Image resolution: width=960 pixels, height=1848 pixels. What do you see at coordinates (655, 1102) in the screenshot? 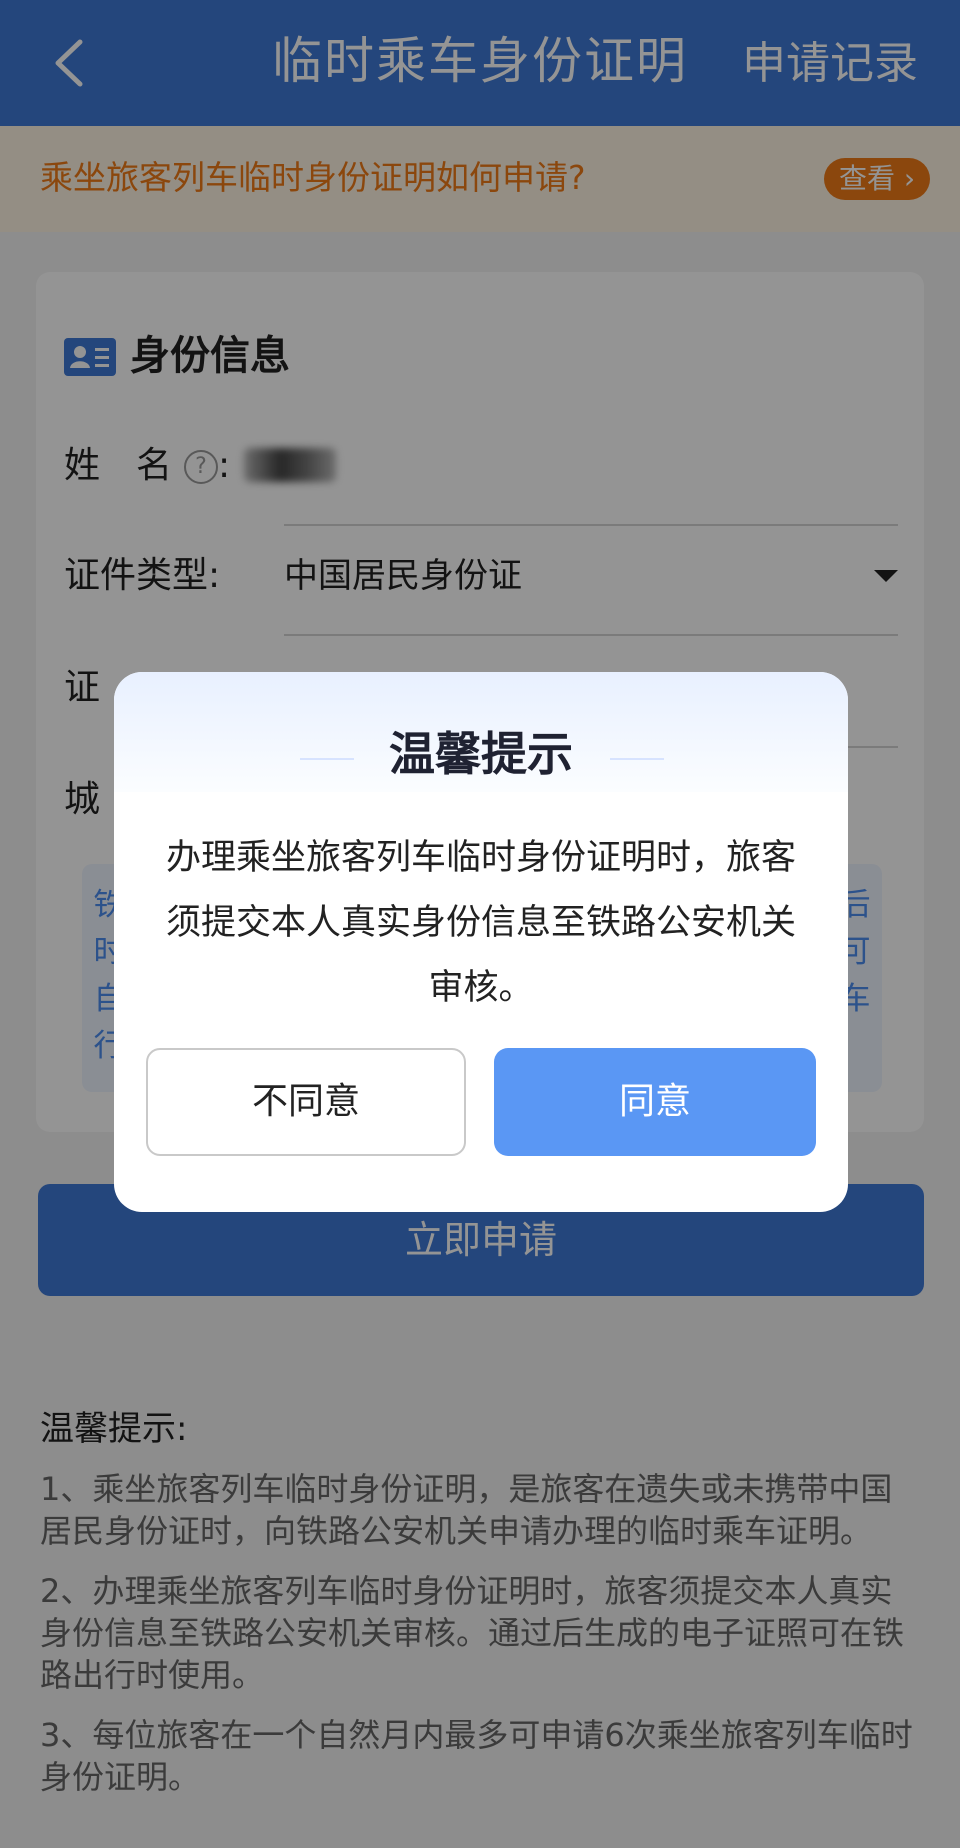
I see `agree-button: 同意` at bounding box center [655, 1102].